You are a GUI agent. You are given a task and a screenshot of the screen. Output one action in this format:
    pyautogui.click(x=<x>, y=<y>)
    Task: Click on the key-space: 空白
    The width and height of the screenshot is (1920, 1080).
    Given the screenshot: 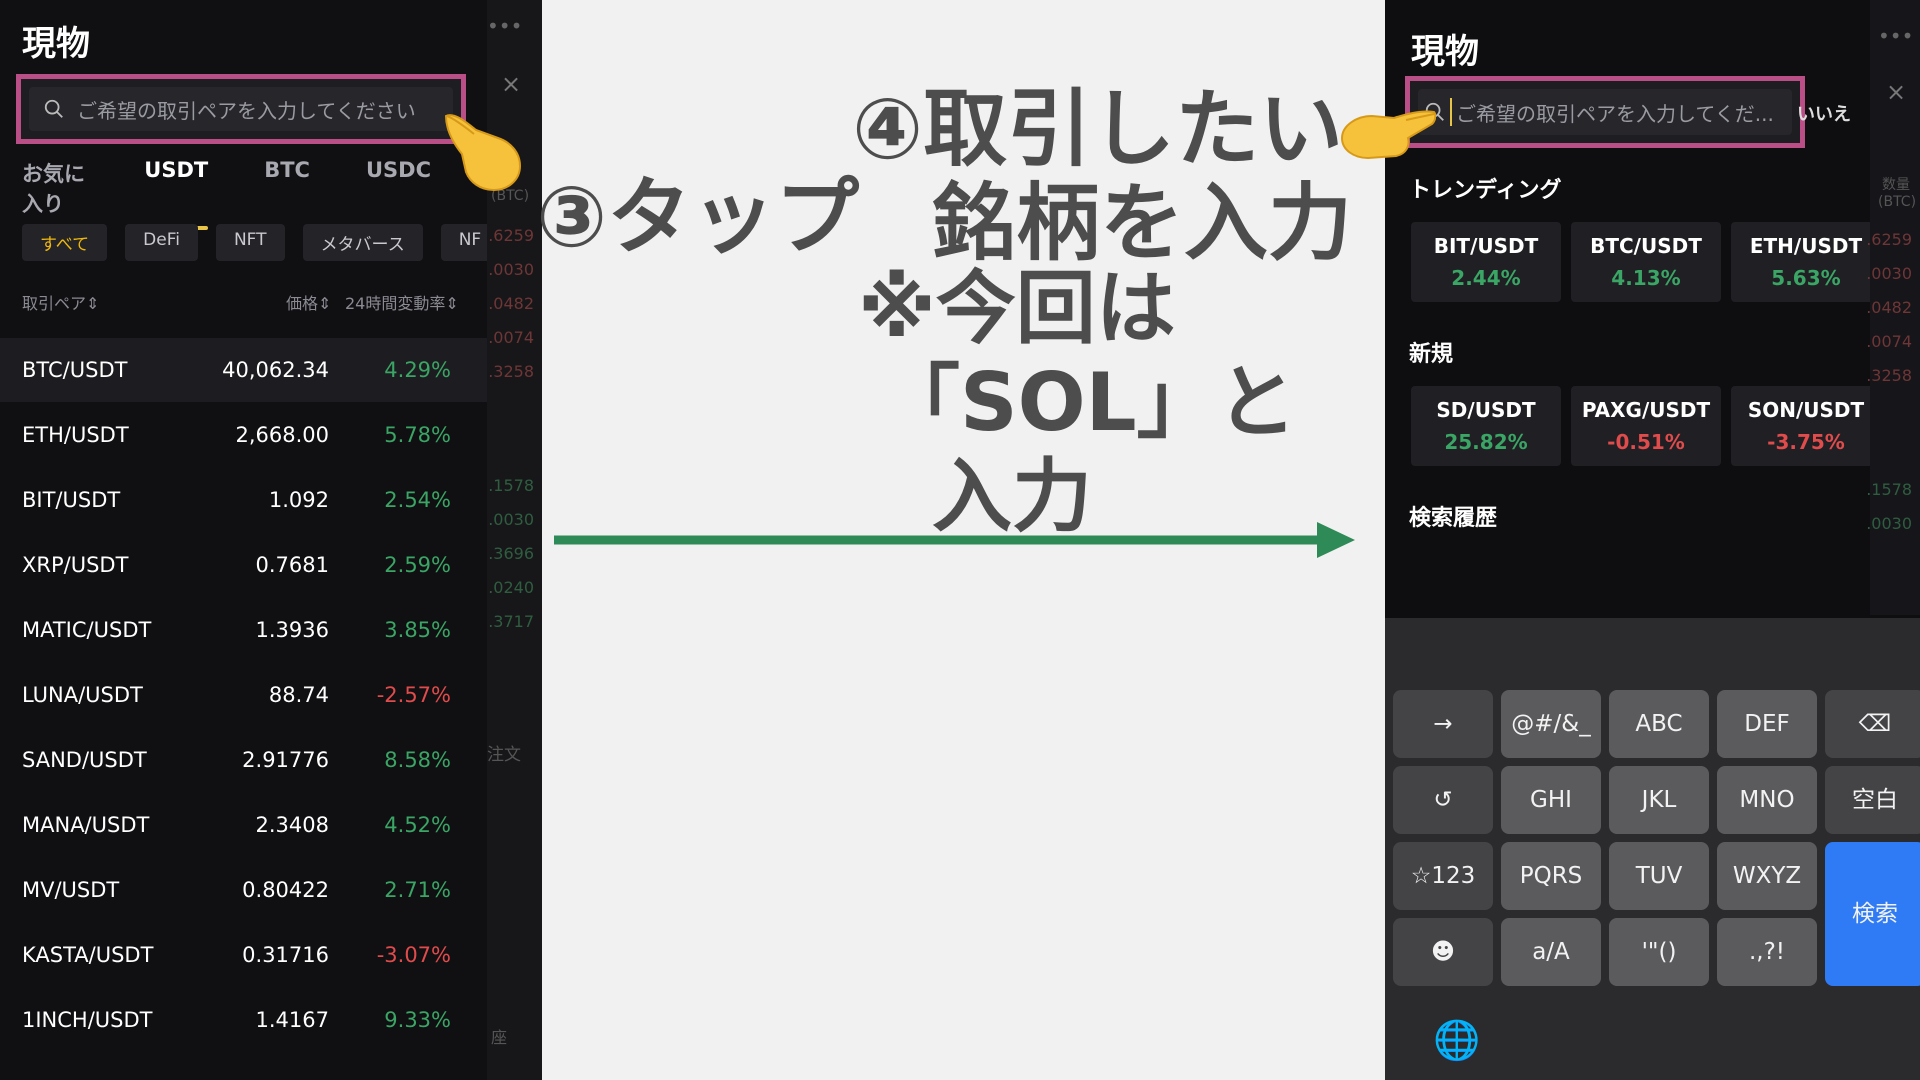 What is the action you would take?
    pyautogui.click(x=1872, y=800)
    